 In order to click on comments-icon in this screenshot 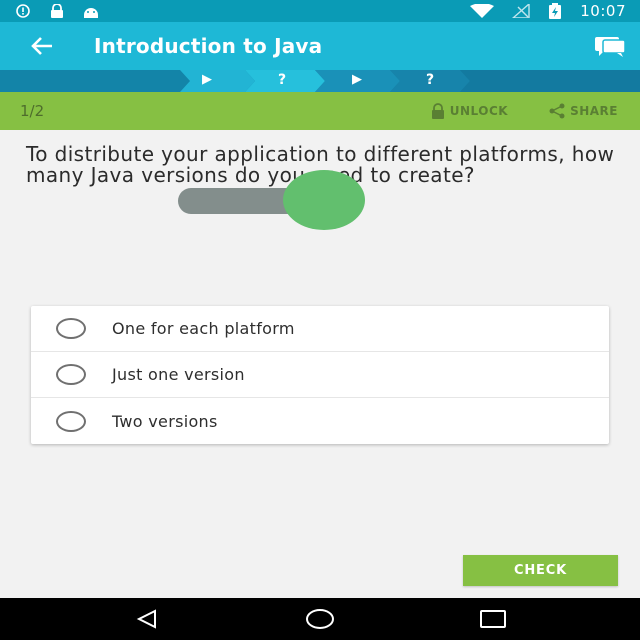, I will do `click(610, 47)`.